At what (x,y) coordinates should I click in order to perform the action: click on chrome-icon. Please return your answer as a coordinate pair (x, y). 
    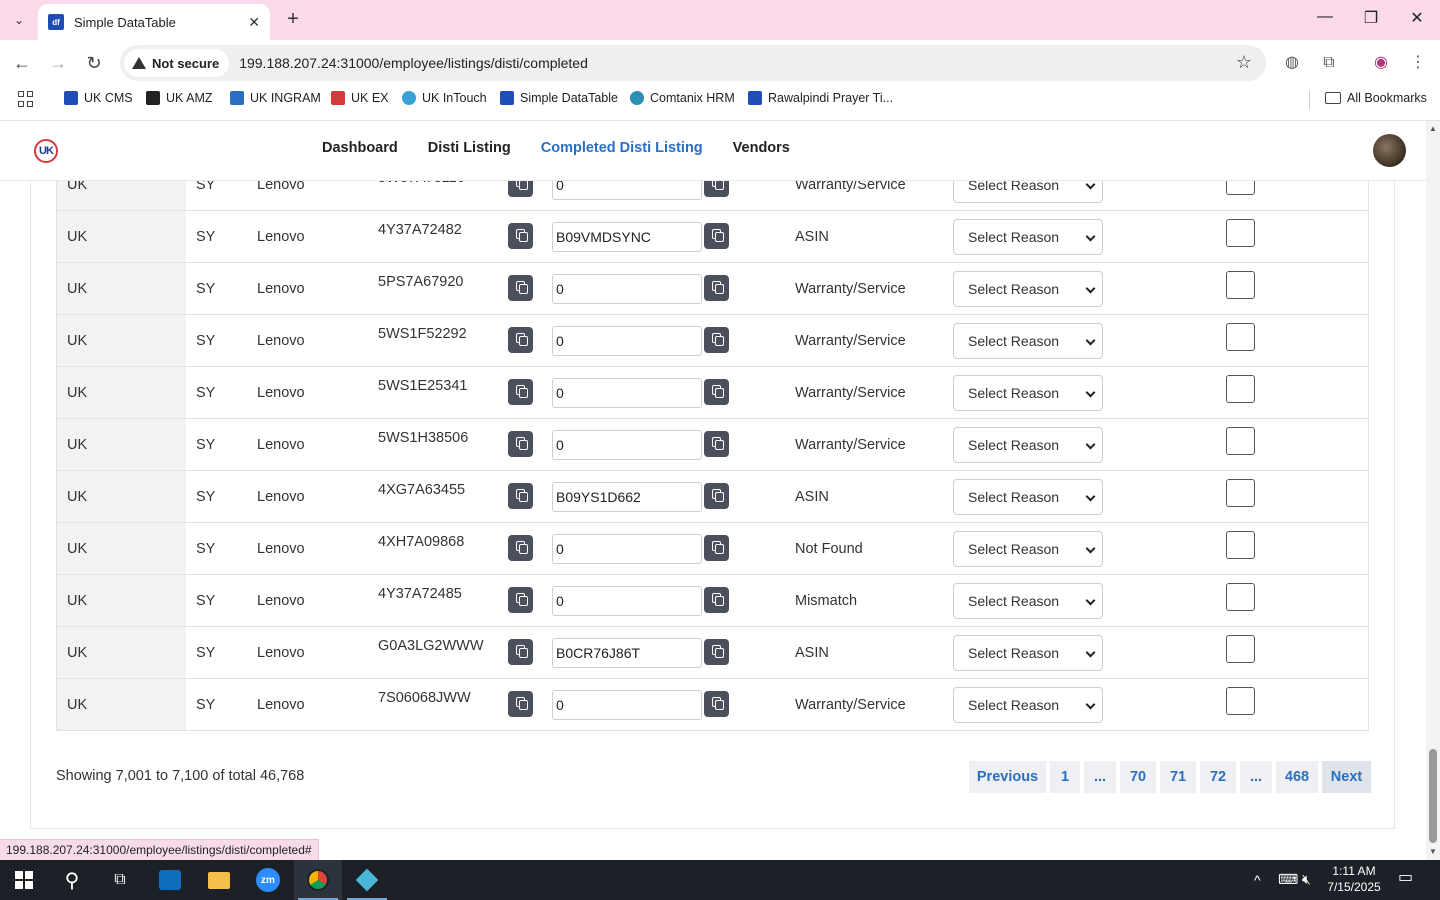
    Looking at the image, I should click on (318, 880).